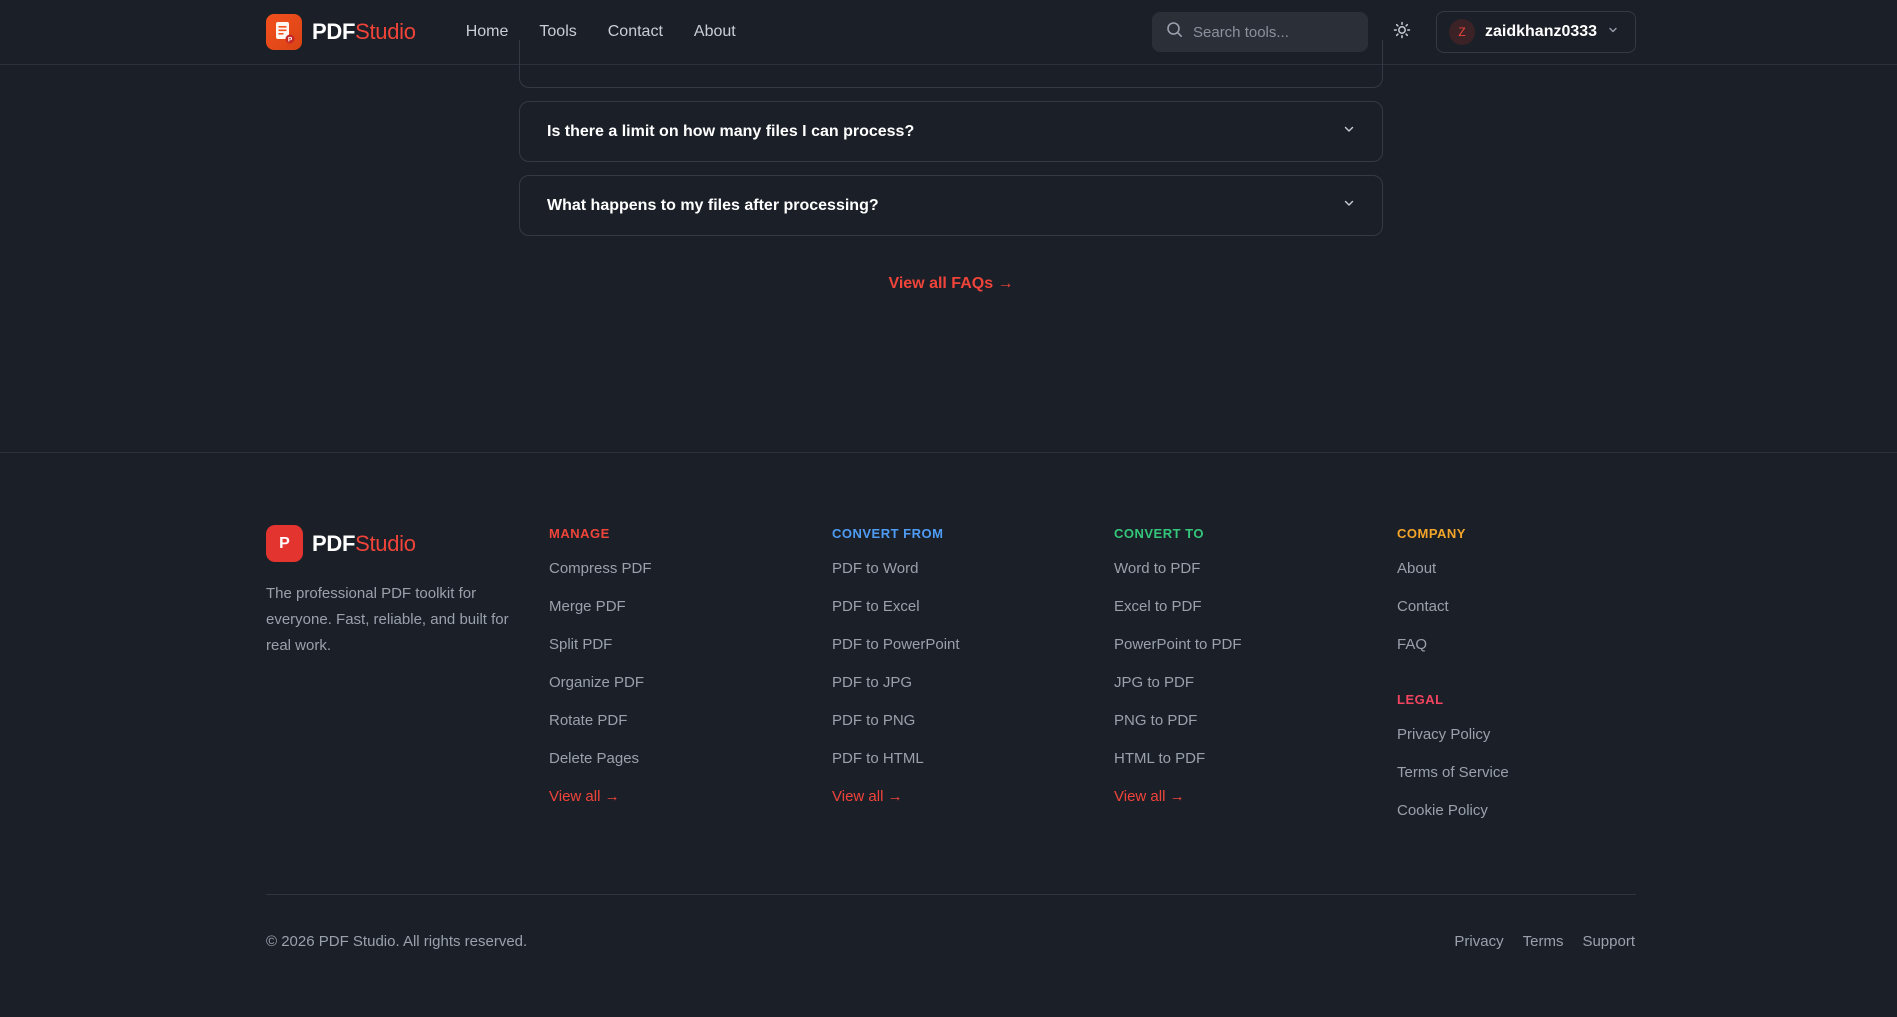  What do you see at coordinates (1178, 730) in the screenshot?
I see `footer-link: PNG to PDF` at bounding box center [1178, 730].